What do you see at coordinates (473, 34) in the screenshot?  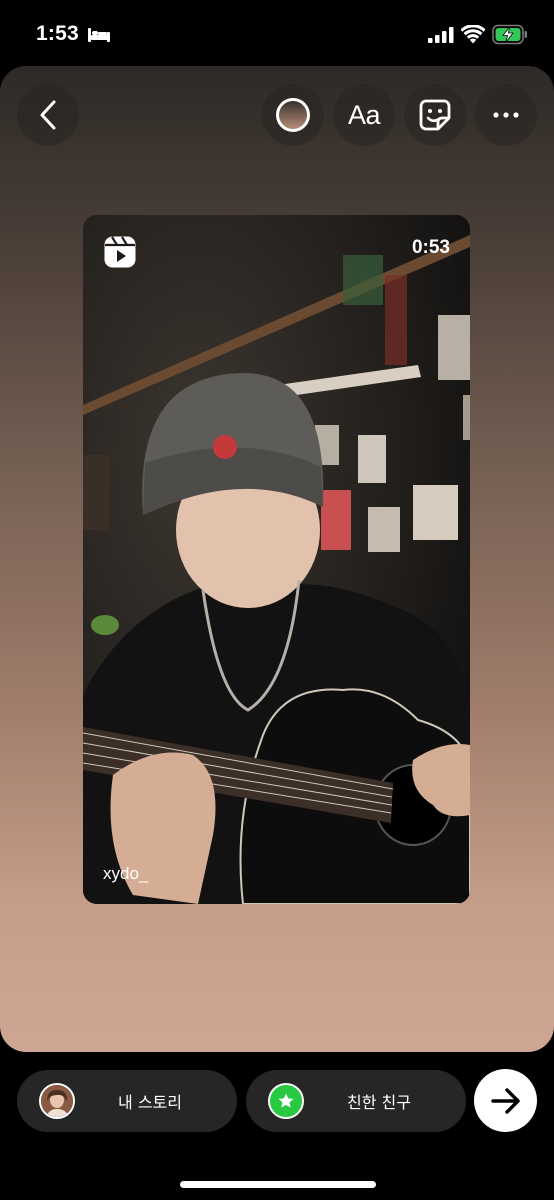 I see `wifi-icon` at bounding box center [473, 34].